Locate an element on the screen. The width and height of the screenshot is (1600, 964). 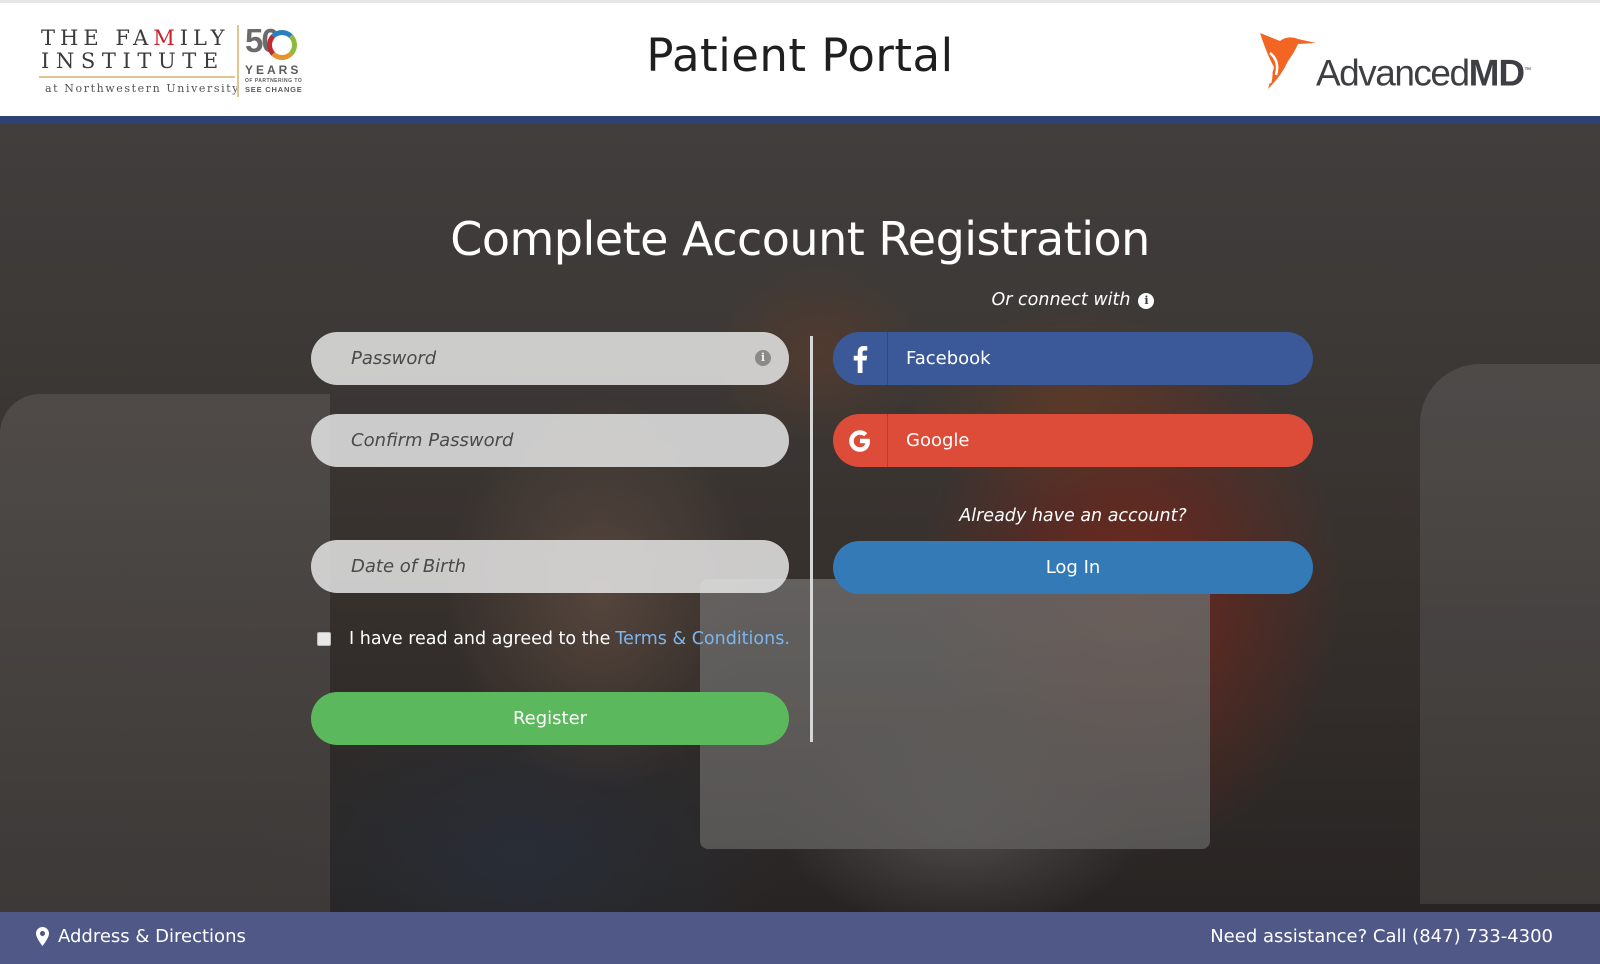
google-login-button: Google is located at coordinates (1073, 440).